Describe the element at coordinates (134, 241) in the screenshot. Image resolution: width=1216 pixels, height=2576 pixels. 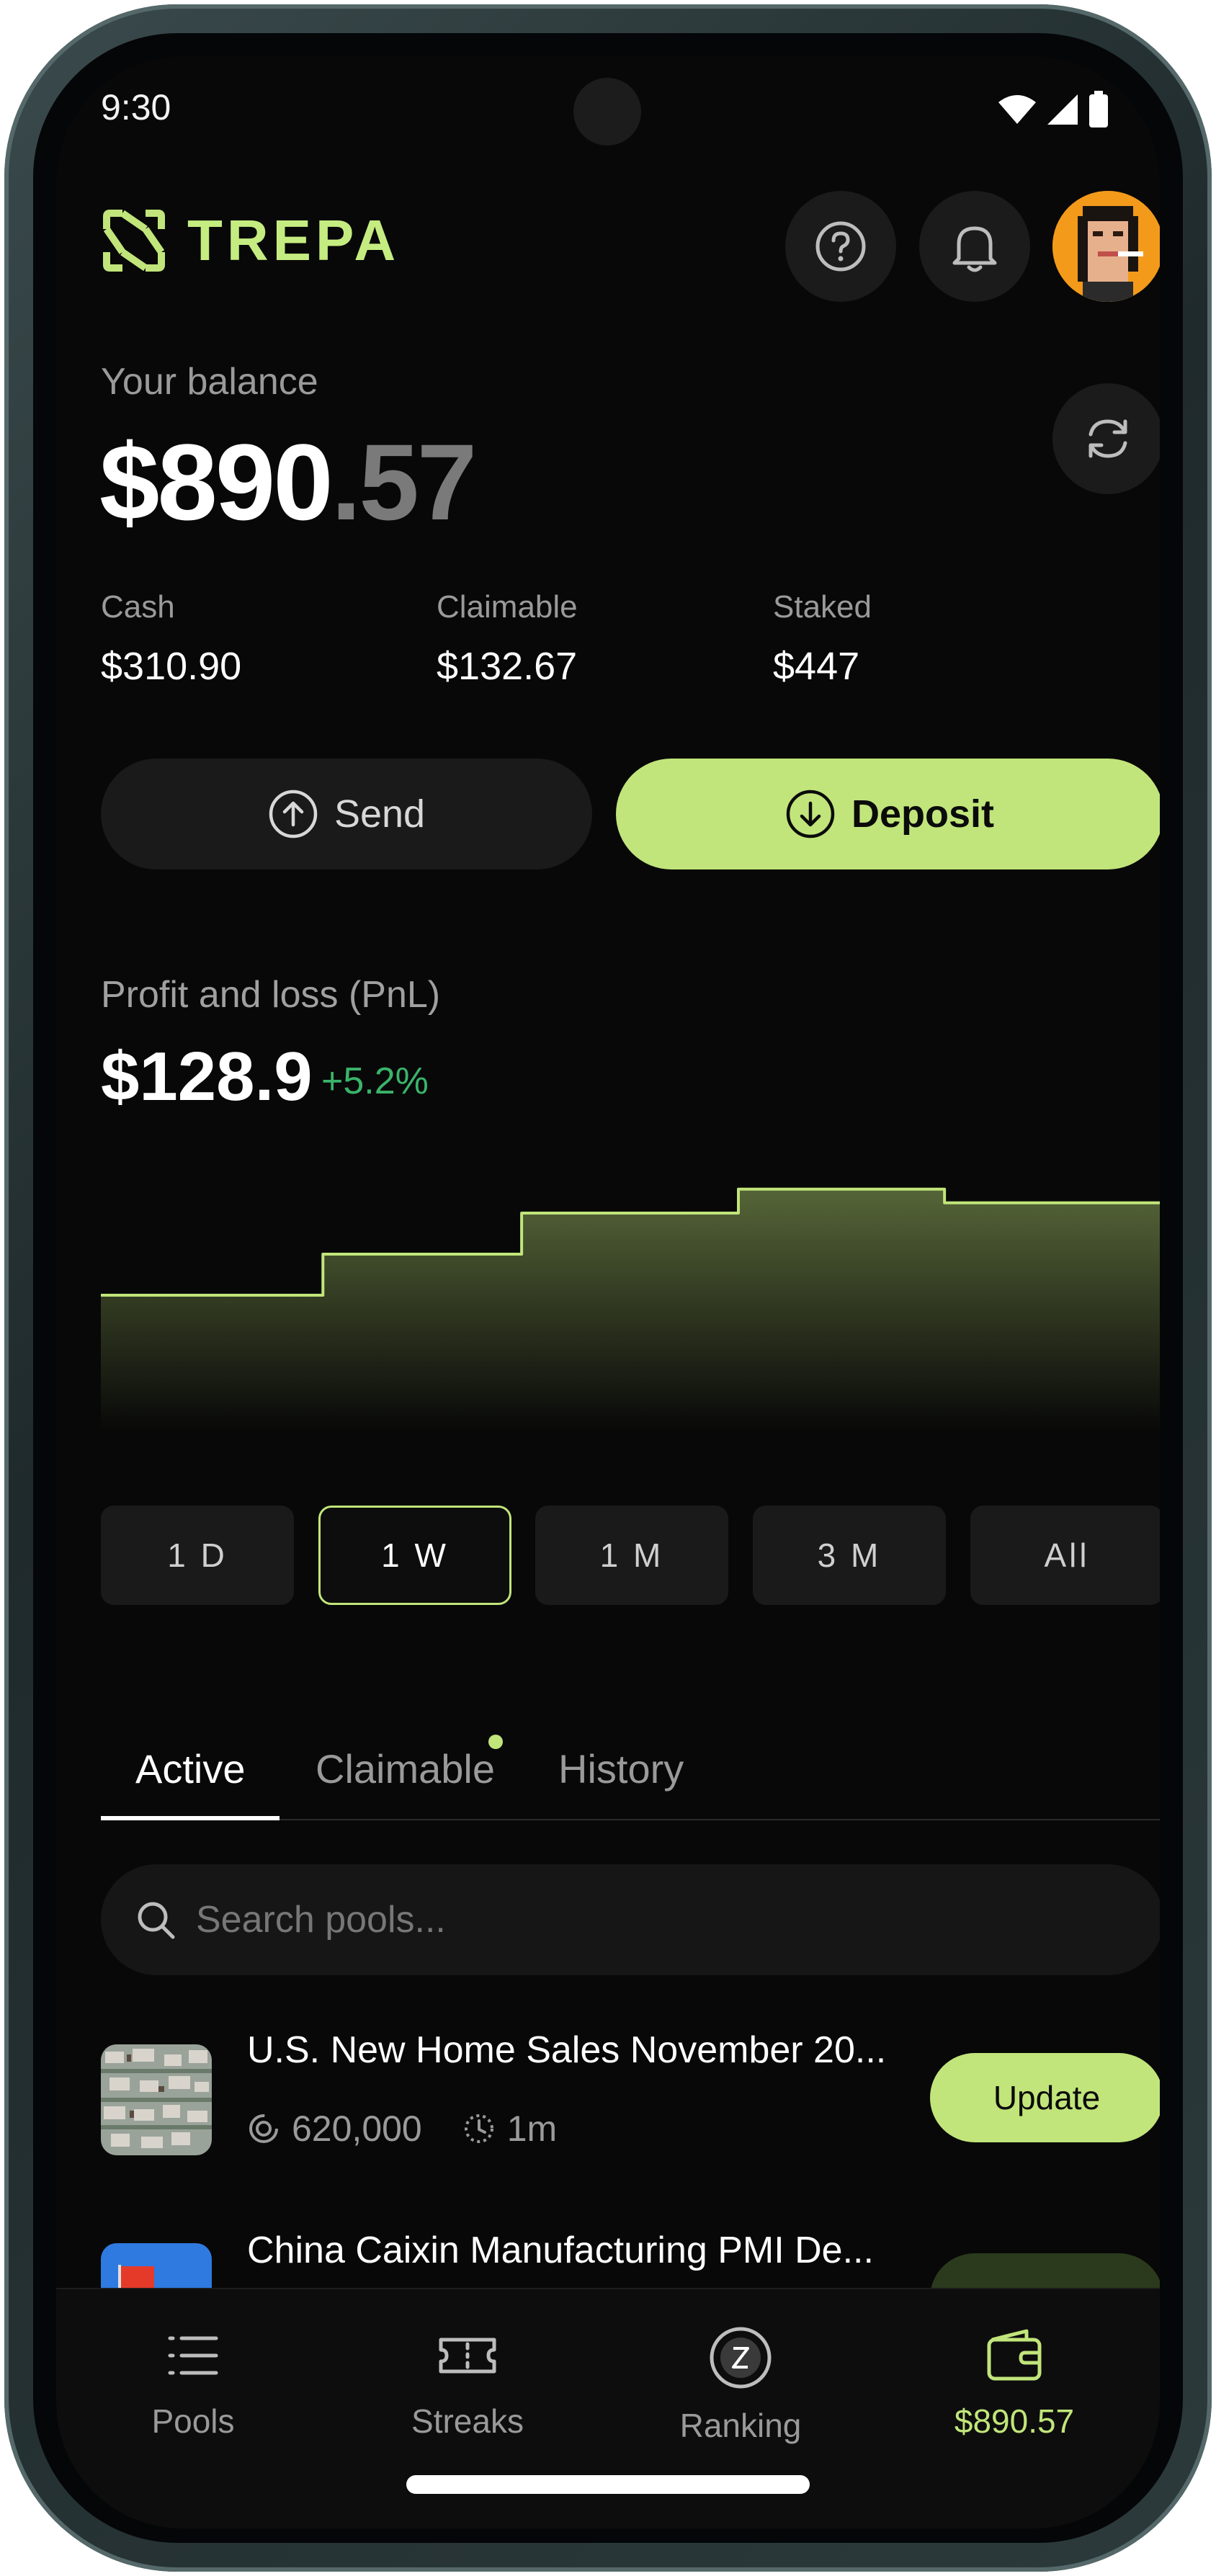
I see `trepa-logo-icon` at that location.